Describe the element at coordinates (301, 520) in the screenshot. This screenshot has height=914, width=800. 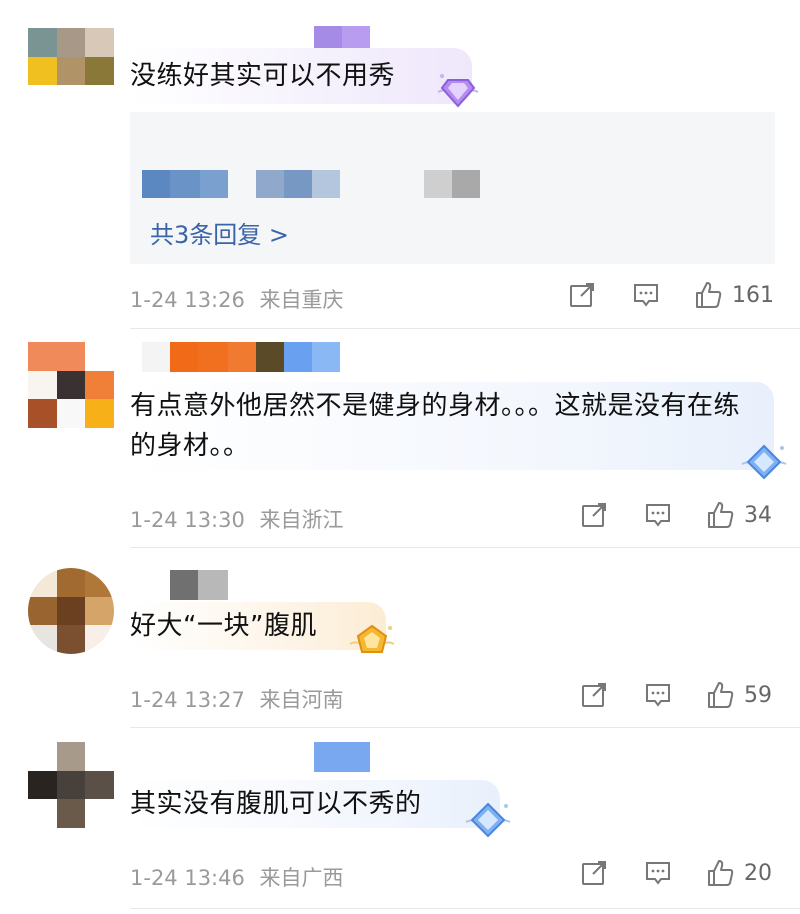
I see `comment-location: 来自浙江` at that location.